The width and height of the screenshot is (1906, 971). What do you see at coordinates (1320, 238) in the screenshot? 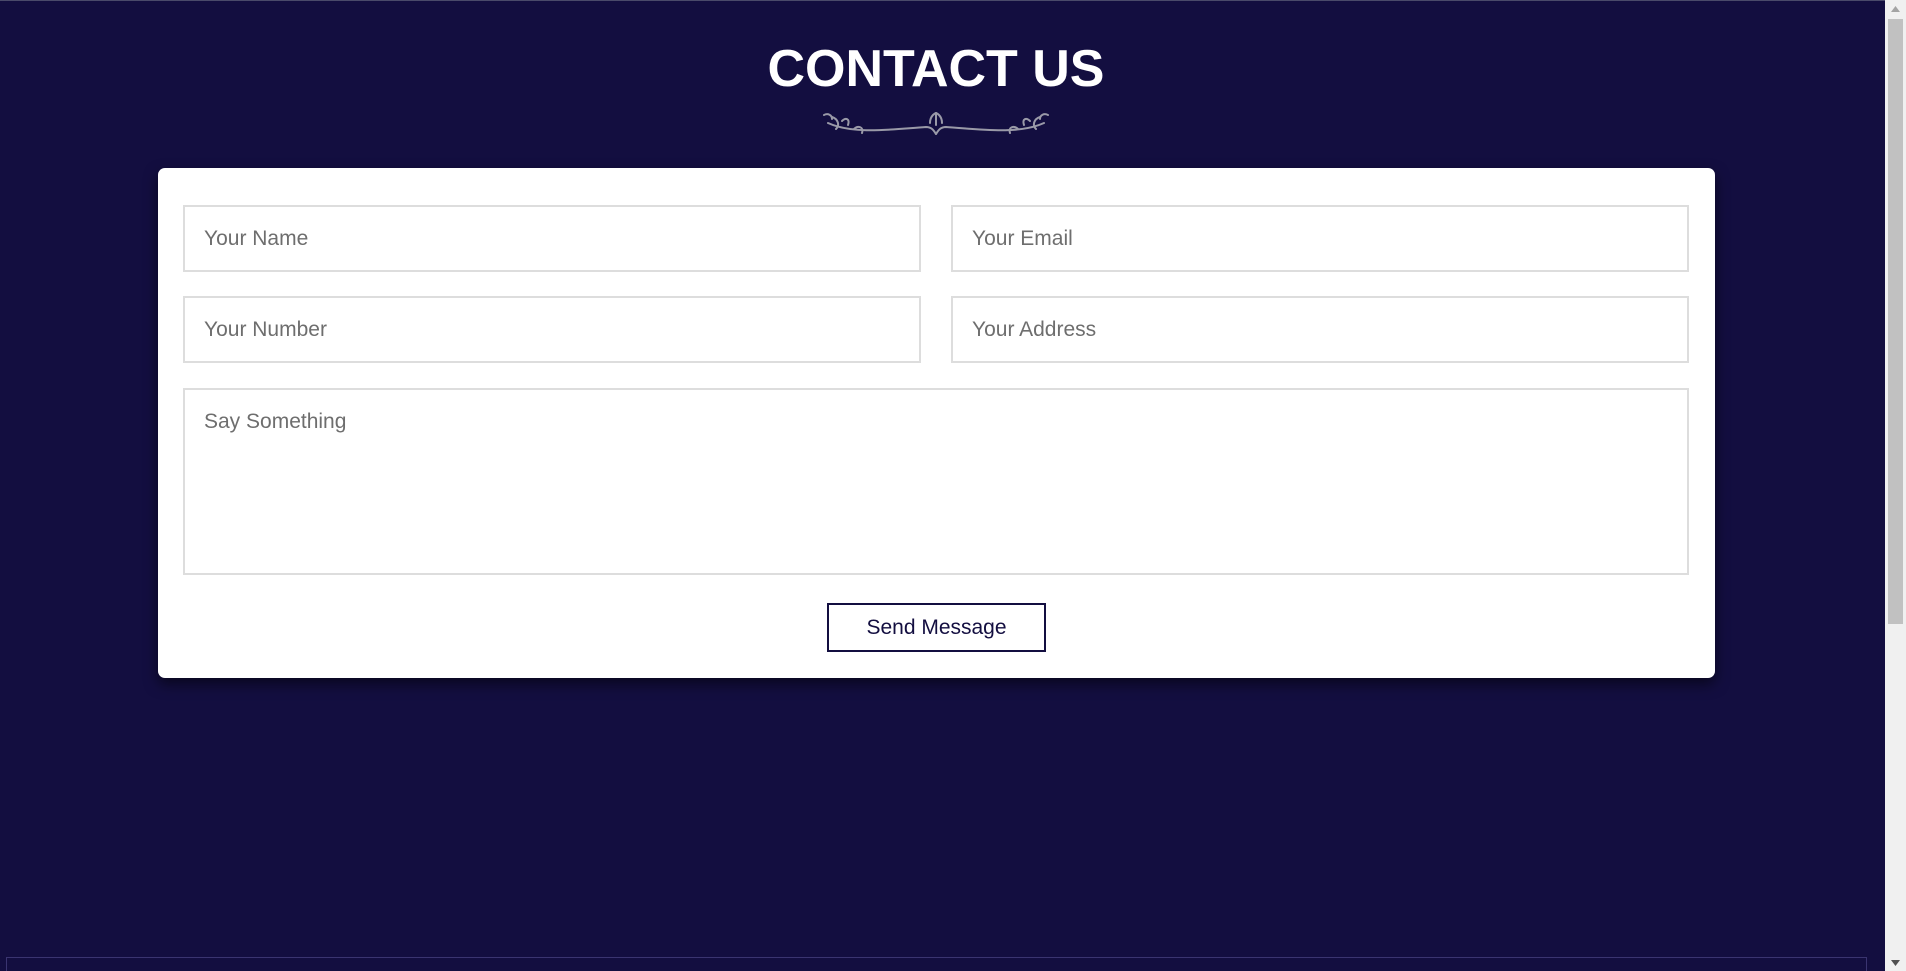
I see `email-field` at bounding box center [1320, 238].